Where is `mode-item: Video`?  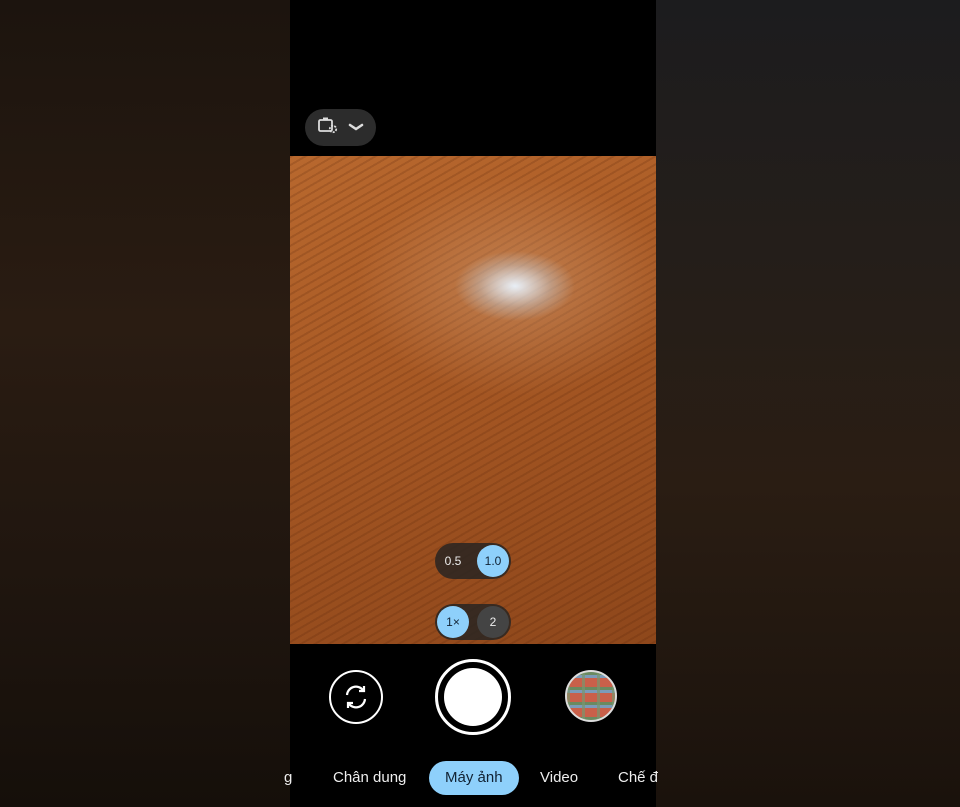 mode-item: Video is located at coordinates (559, 778).